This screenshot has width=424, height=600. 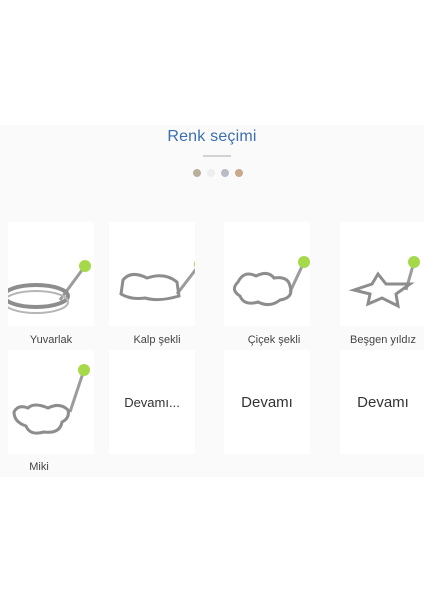 What do you see at coordinates (39, 467) in the screenshot?
I see `shape-label-mouse: Miki` at bounding box center [39, 467].